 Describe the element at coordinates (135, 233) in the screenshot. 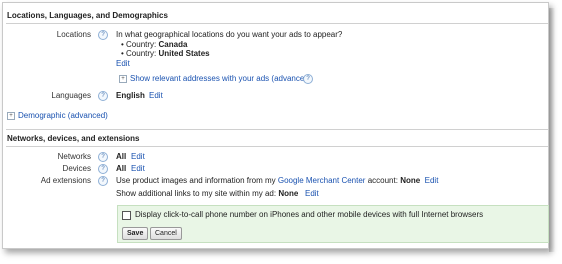

I see `save-button: Save` at that location.